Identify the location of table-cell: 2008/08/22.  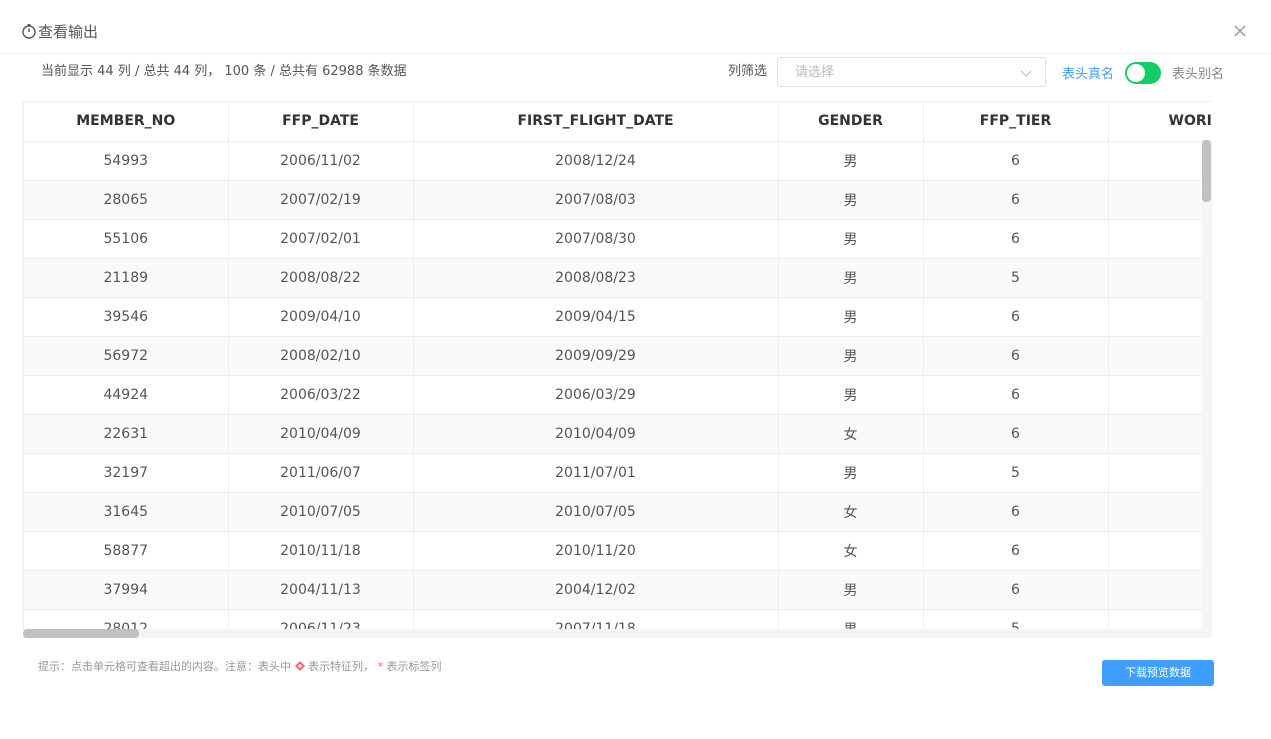
(321, 278).